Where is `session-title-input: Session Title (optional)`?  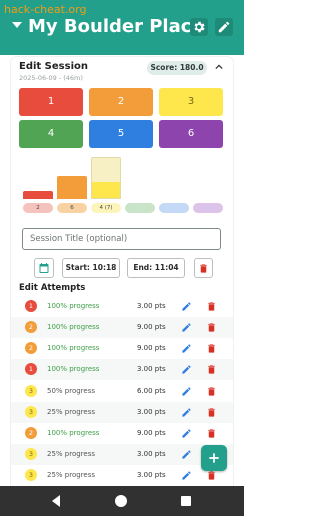 session-title-input: Session Title (optional) is located at coordinates (121, 239).